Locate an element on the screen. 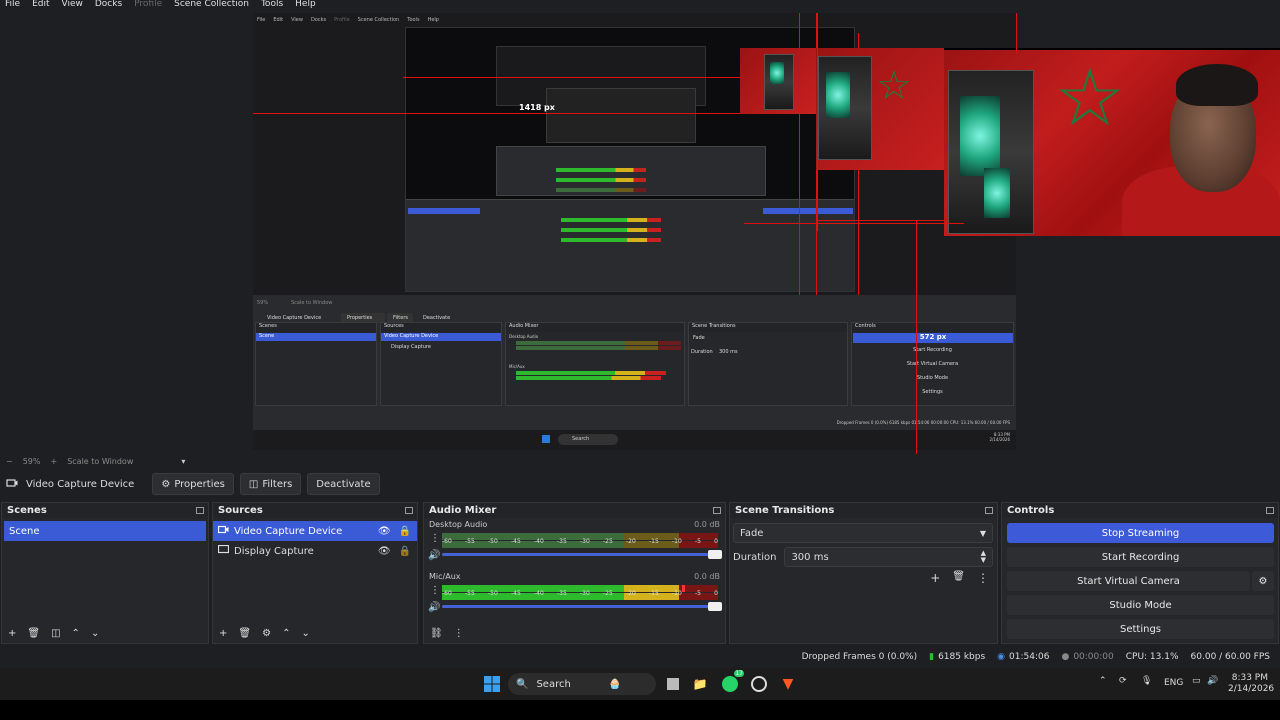  channel-db: 0.0 dB is located at coordinates (707, 524).